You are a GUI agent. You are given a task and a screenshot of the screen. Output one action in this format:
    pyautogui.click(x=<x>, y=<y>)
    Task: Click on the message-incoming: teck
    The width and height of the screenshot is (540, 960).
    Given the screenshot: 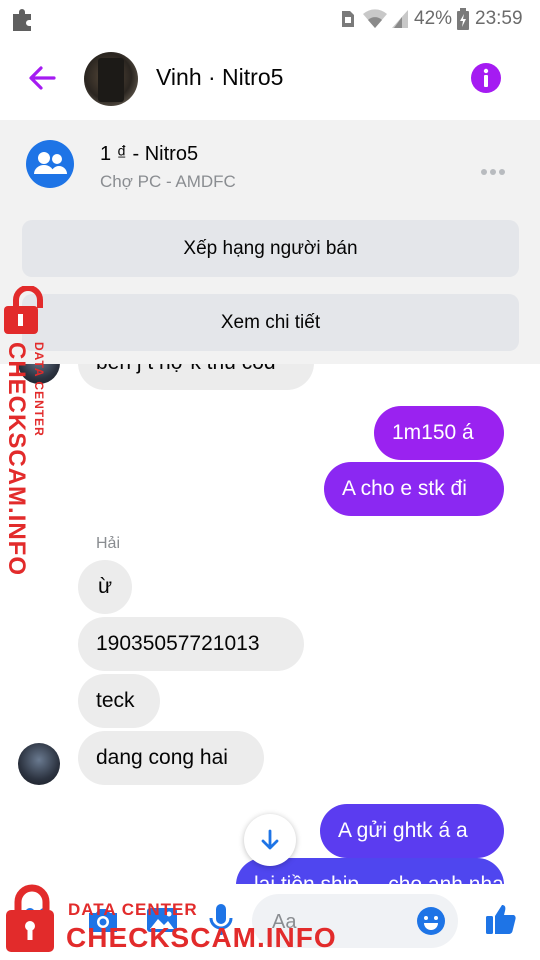 What is the action you would take?
    pyautogui.click(x=119, y=701)
    